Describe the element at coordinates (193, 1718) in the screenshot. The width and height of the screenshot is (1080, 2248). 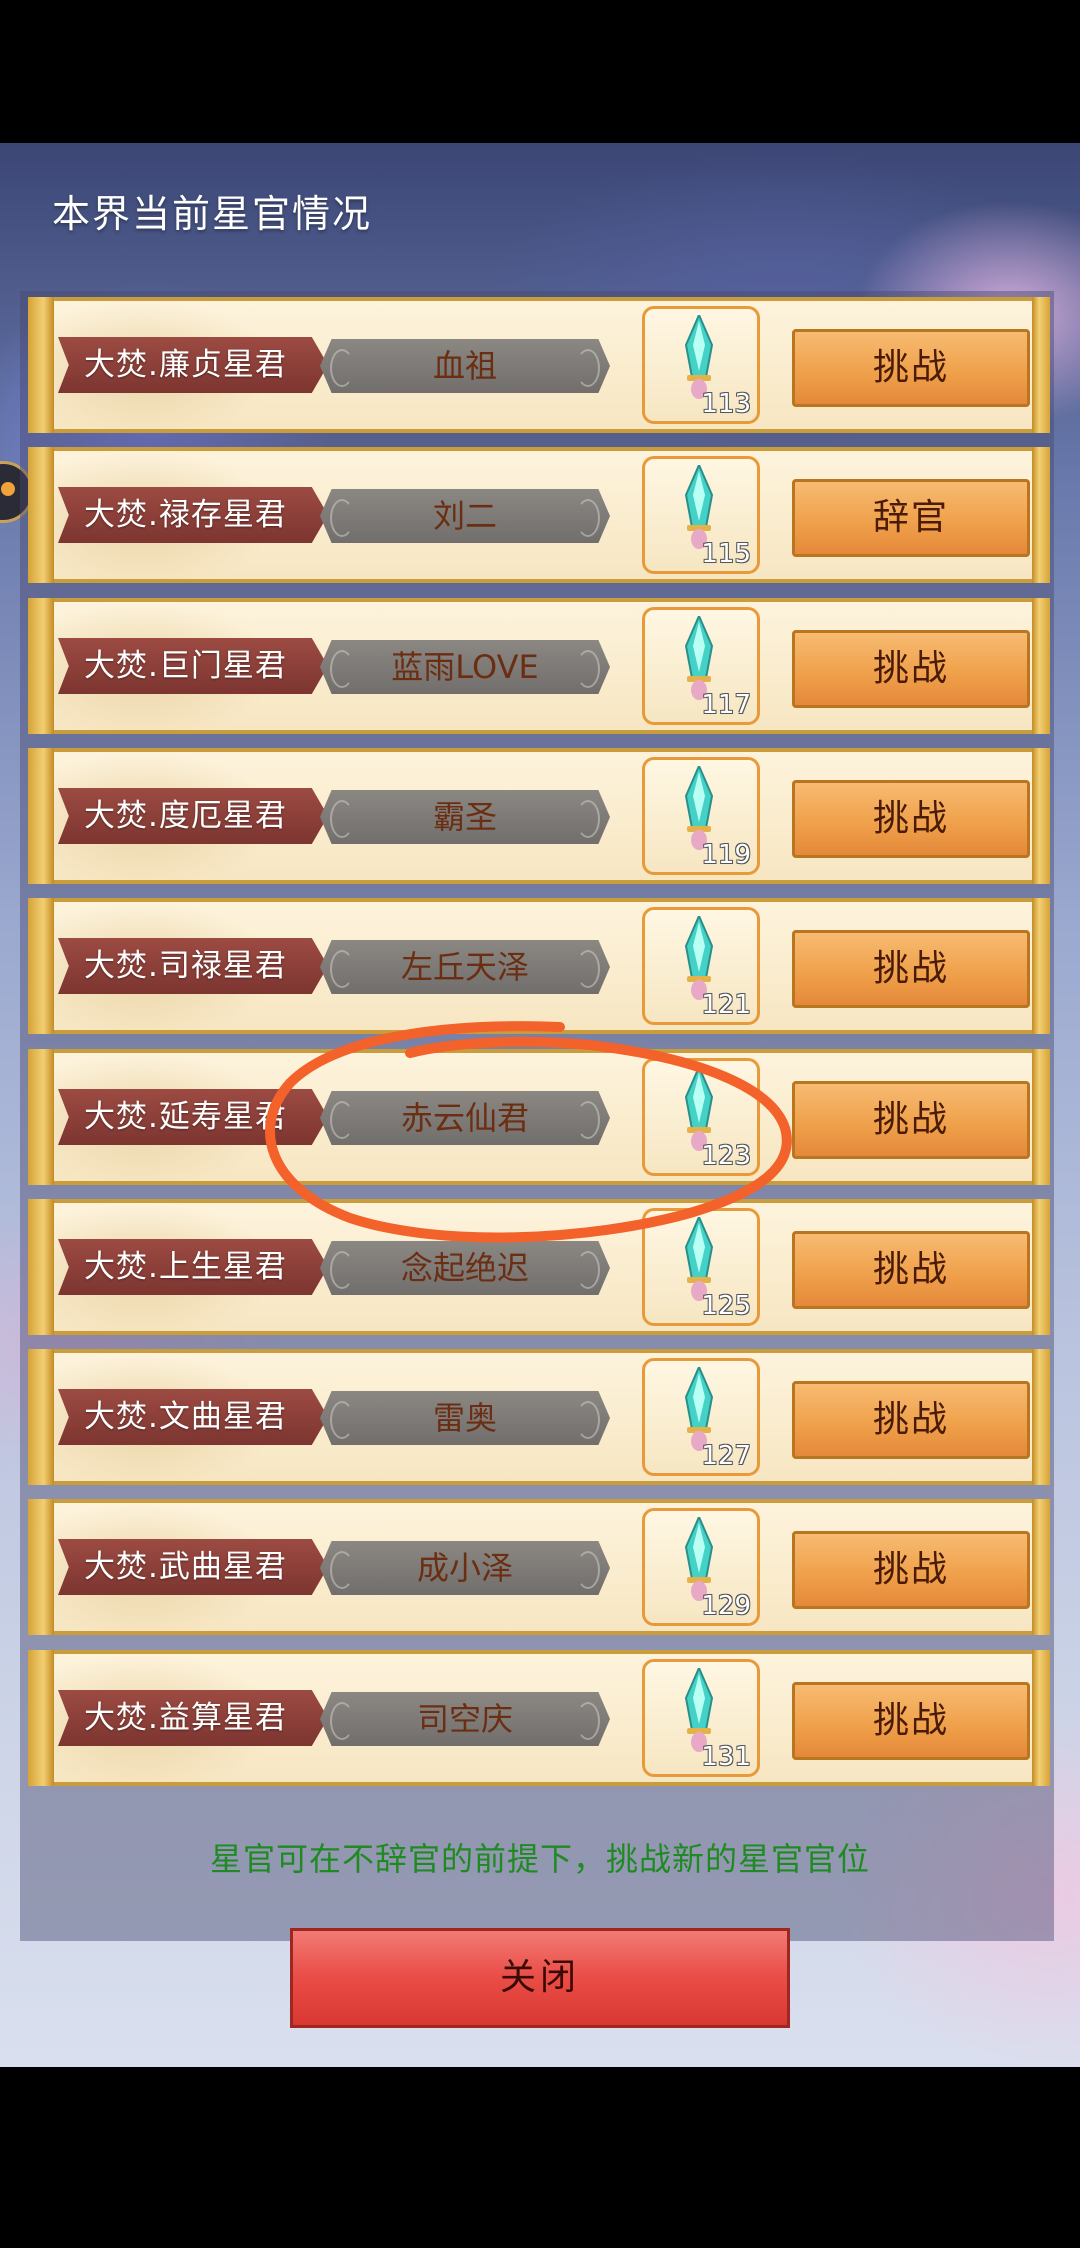
I see `official-title: 大焚.益算星君` at that location.